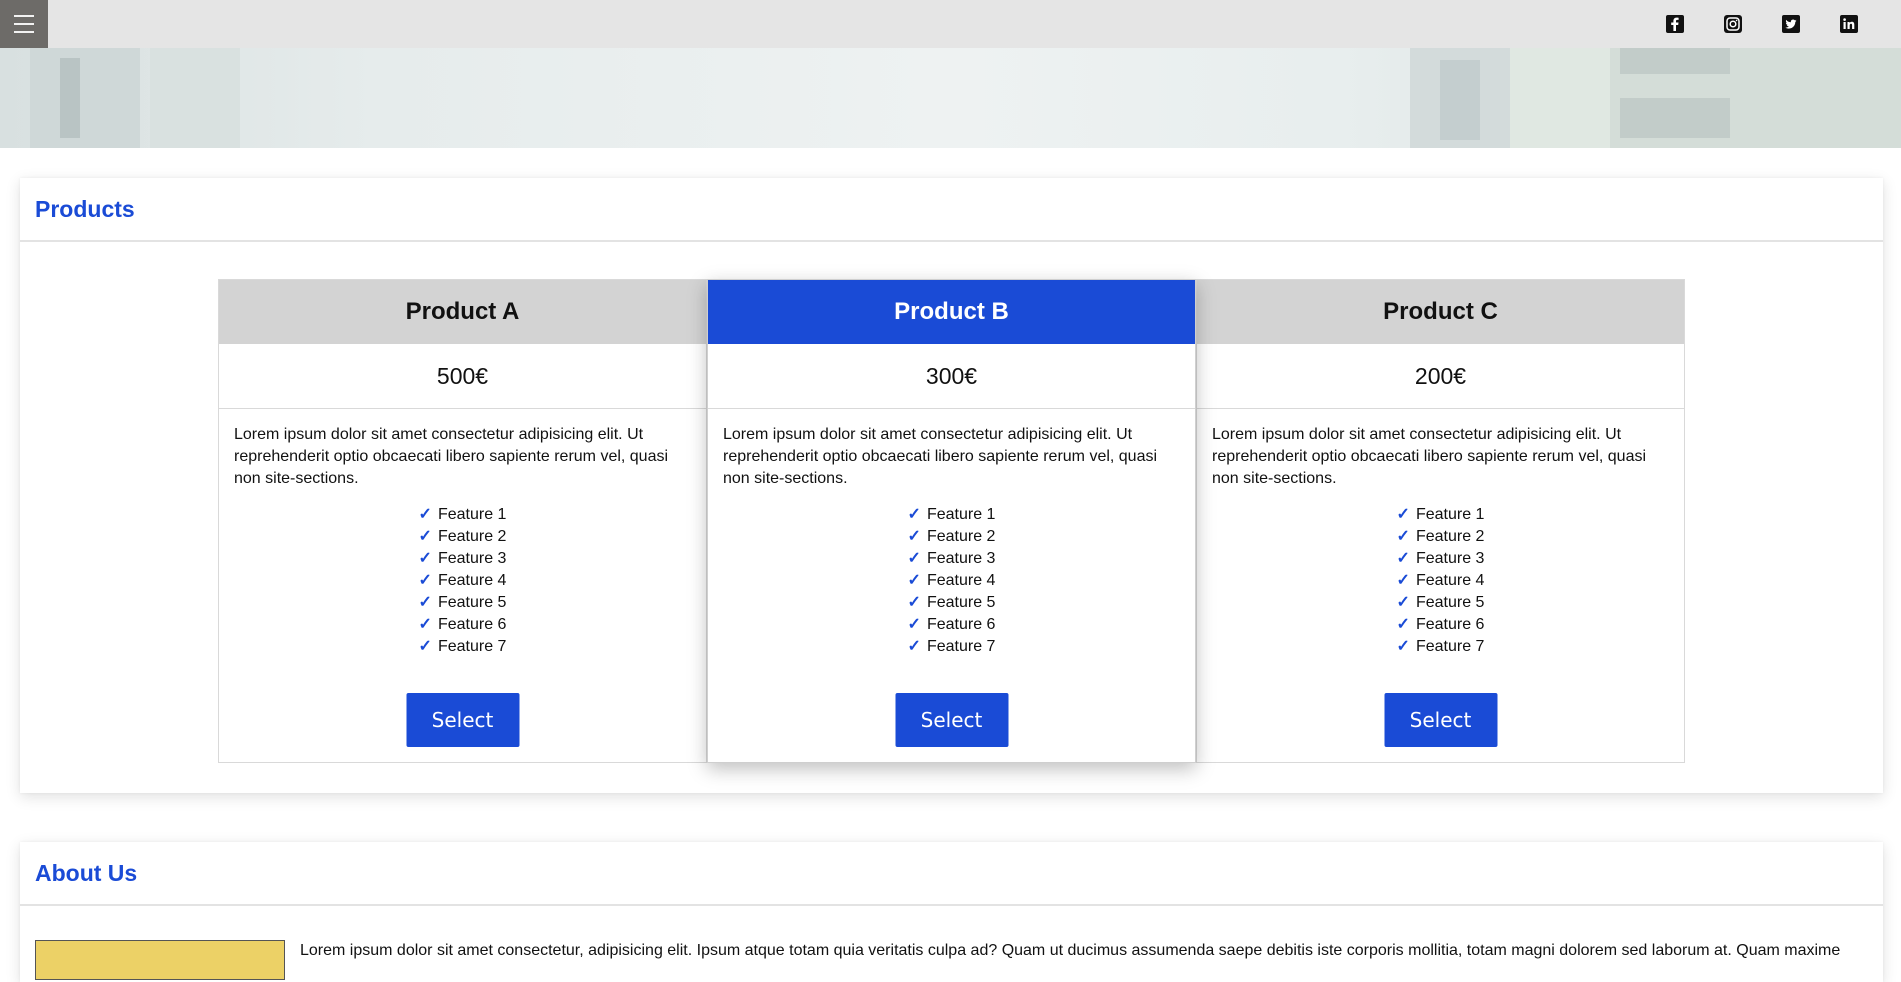 This screenshot has width=1901, height=982. I want to click on about-image, so click(160, 960).